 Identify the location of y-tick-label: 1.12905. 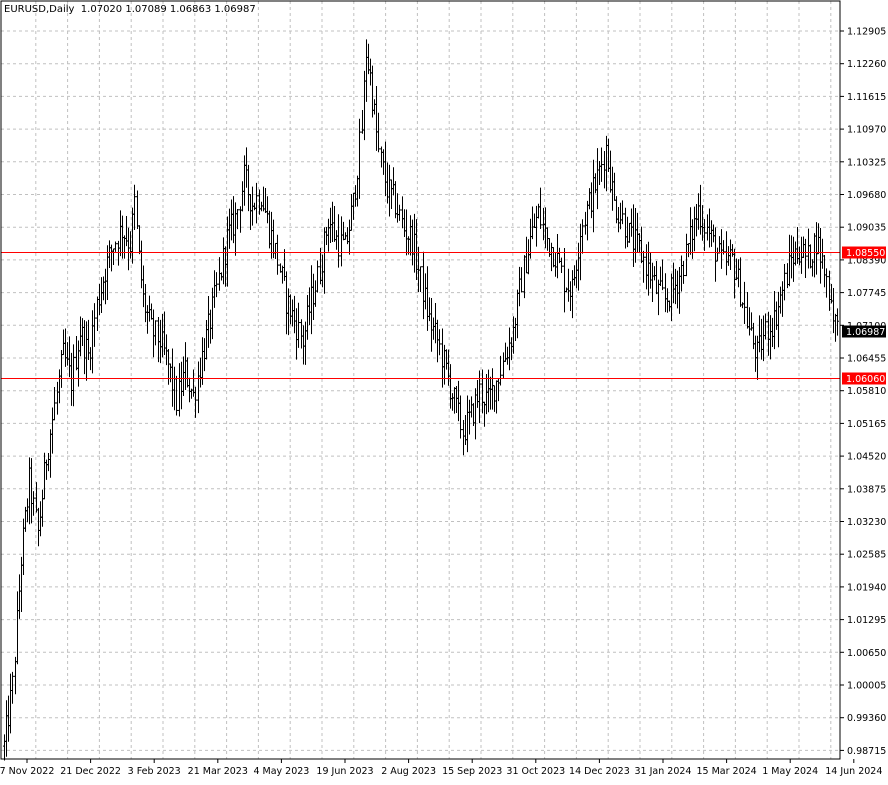
(866, 32).